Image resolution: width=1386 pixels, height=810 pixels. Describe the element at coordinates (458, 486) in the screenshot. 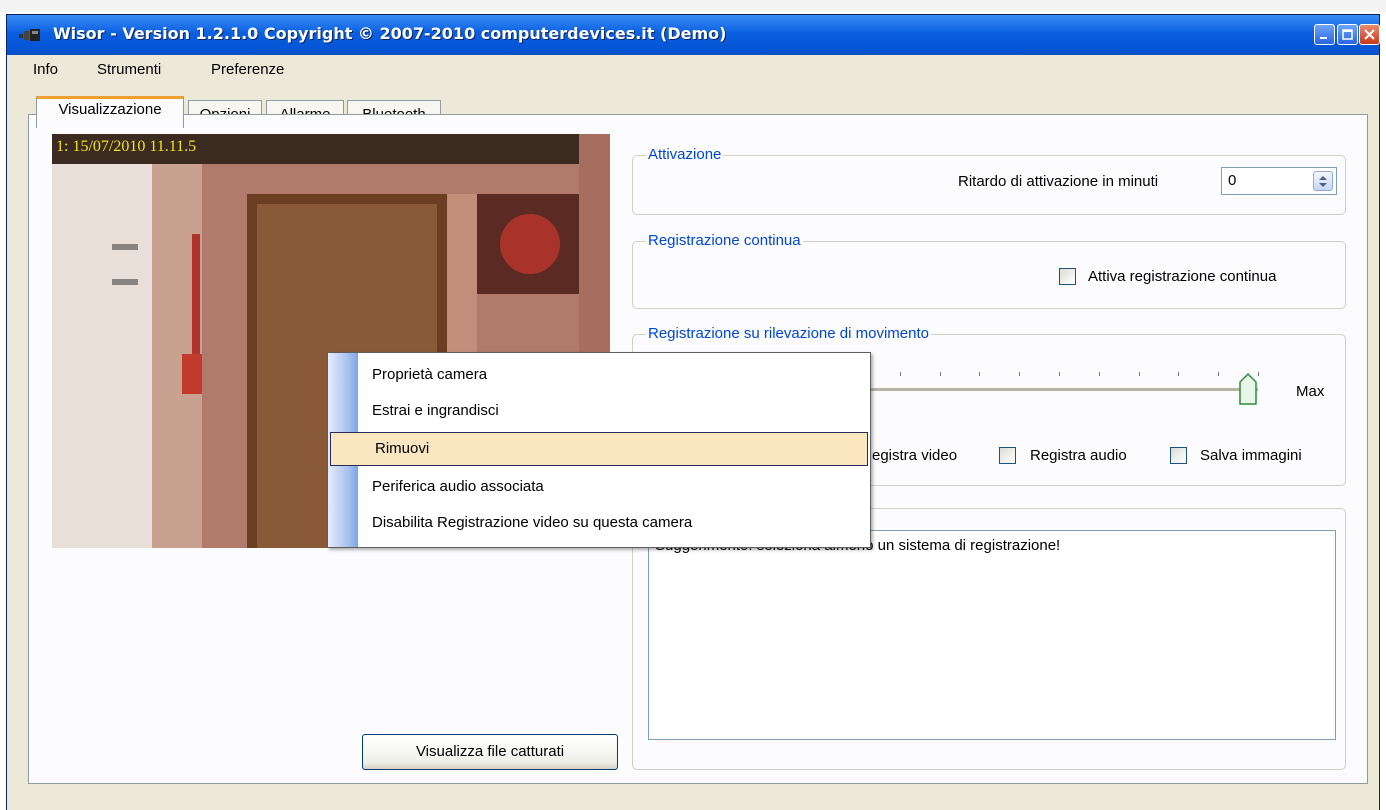

I see `menu-item-label: Periferica audio associata` at that location.